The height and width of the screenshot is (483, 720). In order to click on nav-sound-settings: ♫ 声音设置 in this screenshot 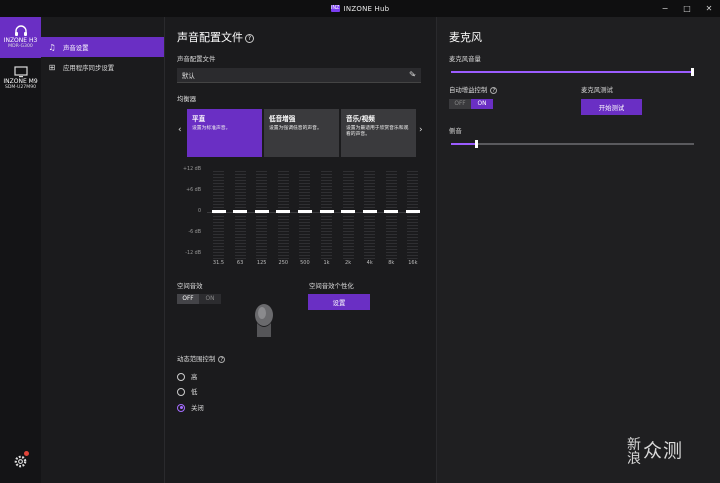, I will do `click(102, 47)`.